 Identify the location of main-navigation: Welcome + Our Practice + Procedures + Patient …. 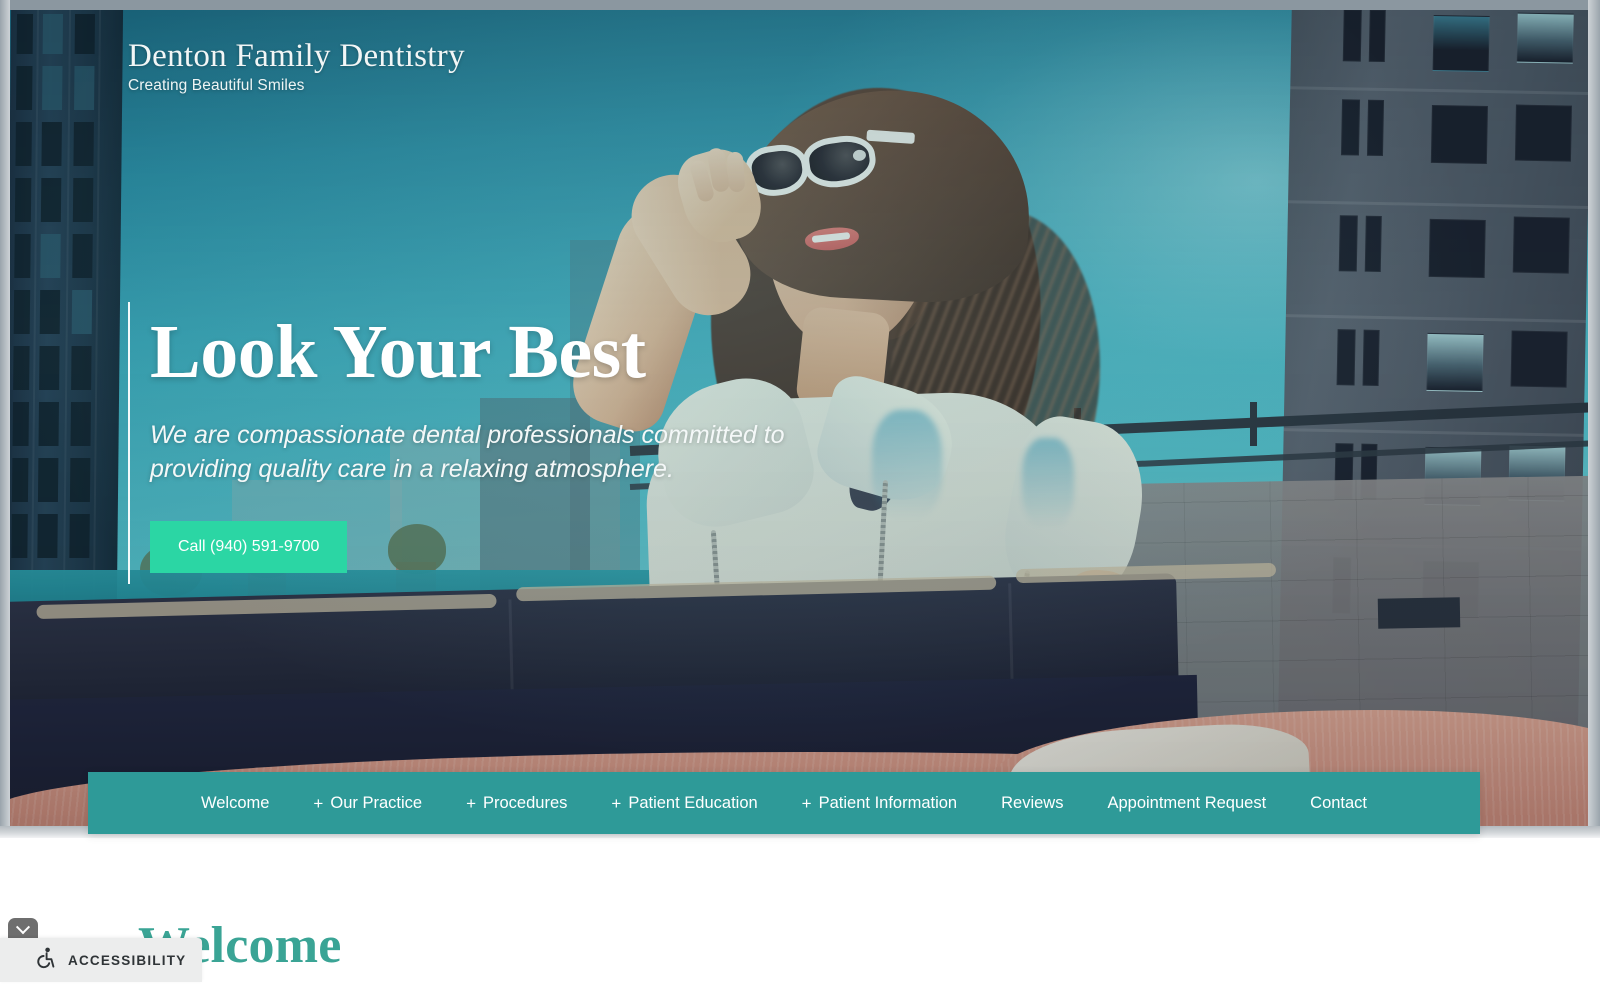
(784, 803).